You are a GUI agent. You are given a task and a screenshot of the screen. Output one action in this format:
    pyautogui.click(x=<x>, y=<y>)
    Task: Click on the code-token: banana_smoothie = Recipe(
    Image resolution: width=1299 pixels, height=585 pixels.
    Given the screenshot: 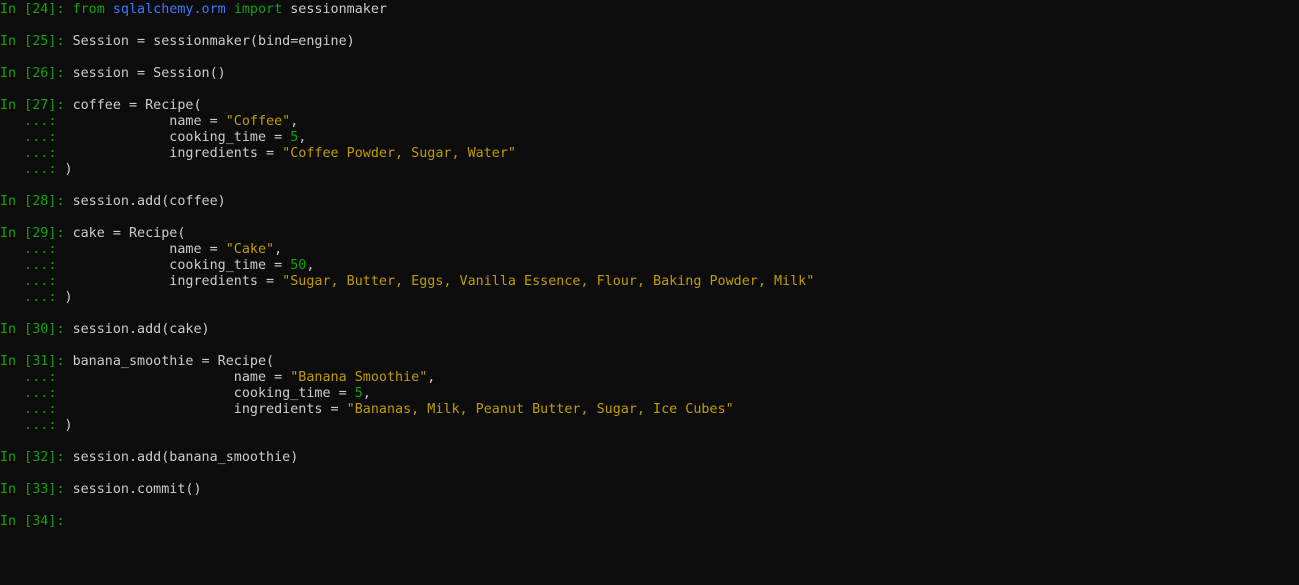 What is the action you would take?
    pyautogui.click(x=173, y=361)
    